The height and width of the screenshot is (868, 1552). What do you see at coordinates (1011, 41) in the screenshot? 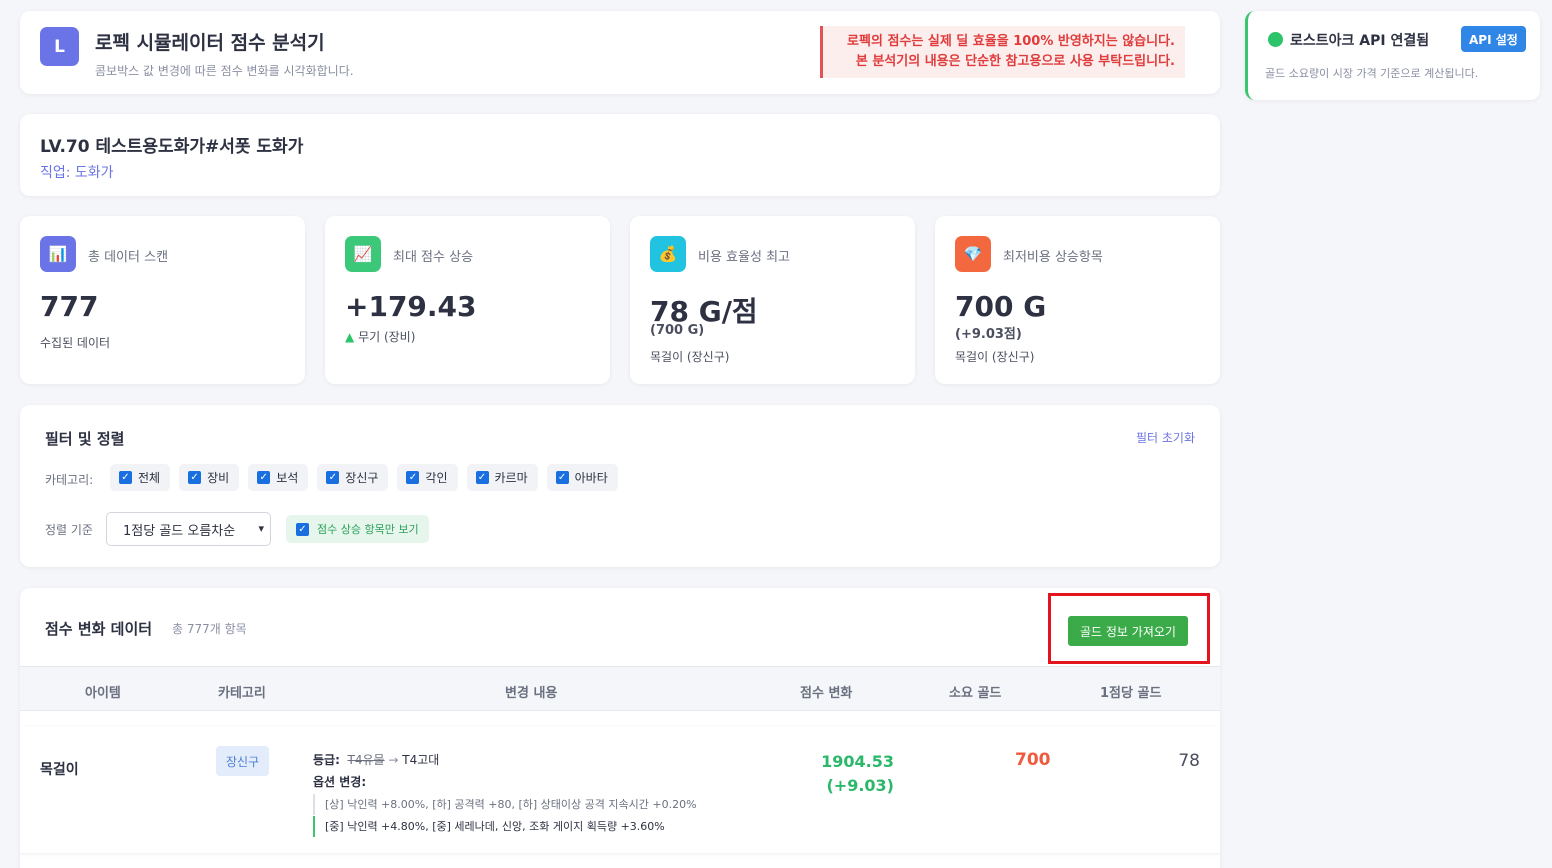
I see `warning-line-1: 로펙의 점수는 실제 딜 효율을 100% 반영하지는 않습니다.` at bounding box center [1011, 41].